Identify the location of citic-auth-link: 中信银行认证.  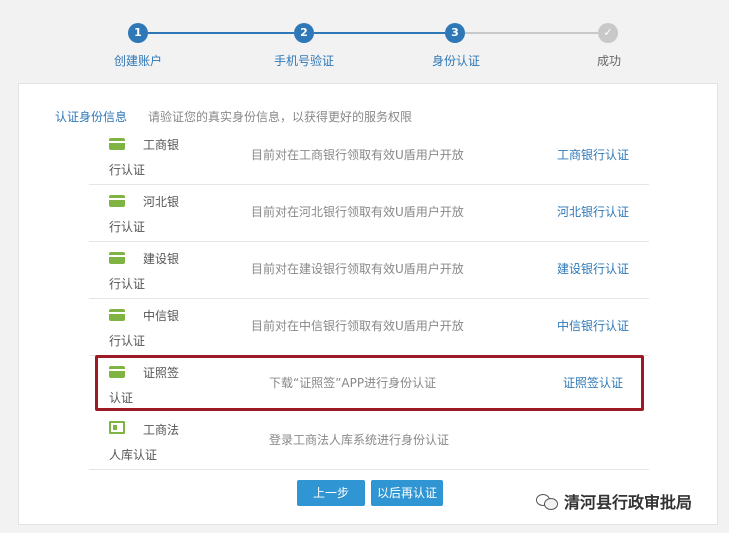
(593, 325).